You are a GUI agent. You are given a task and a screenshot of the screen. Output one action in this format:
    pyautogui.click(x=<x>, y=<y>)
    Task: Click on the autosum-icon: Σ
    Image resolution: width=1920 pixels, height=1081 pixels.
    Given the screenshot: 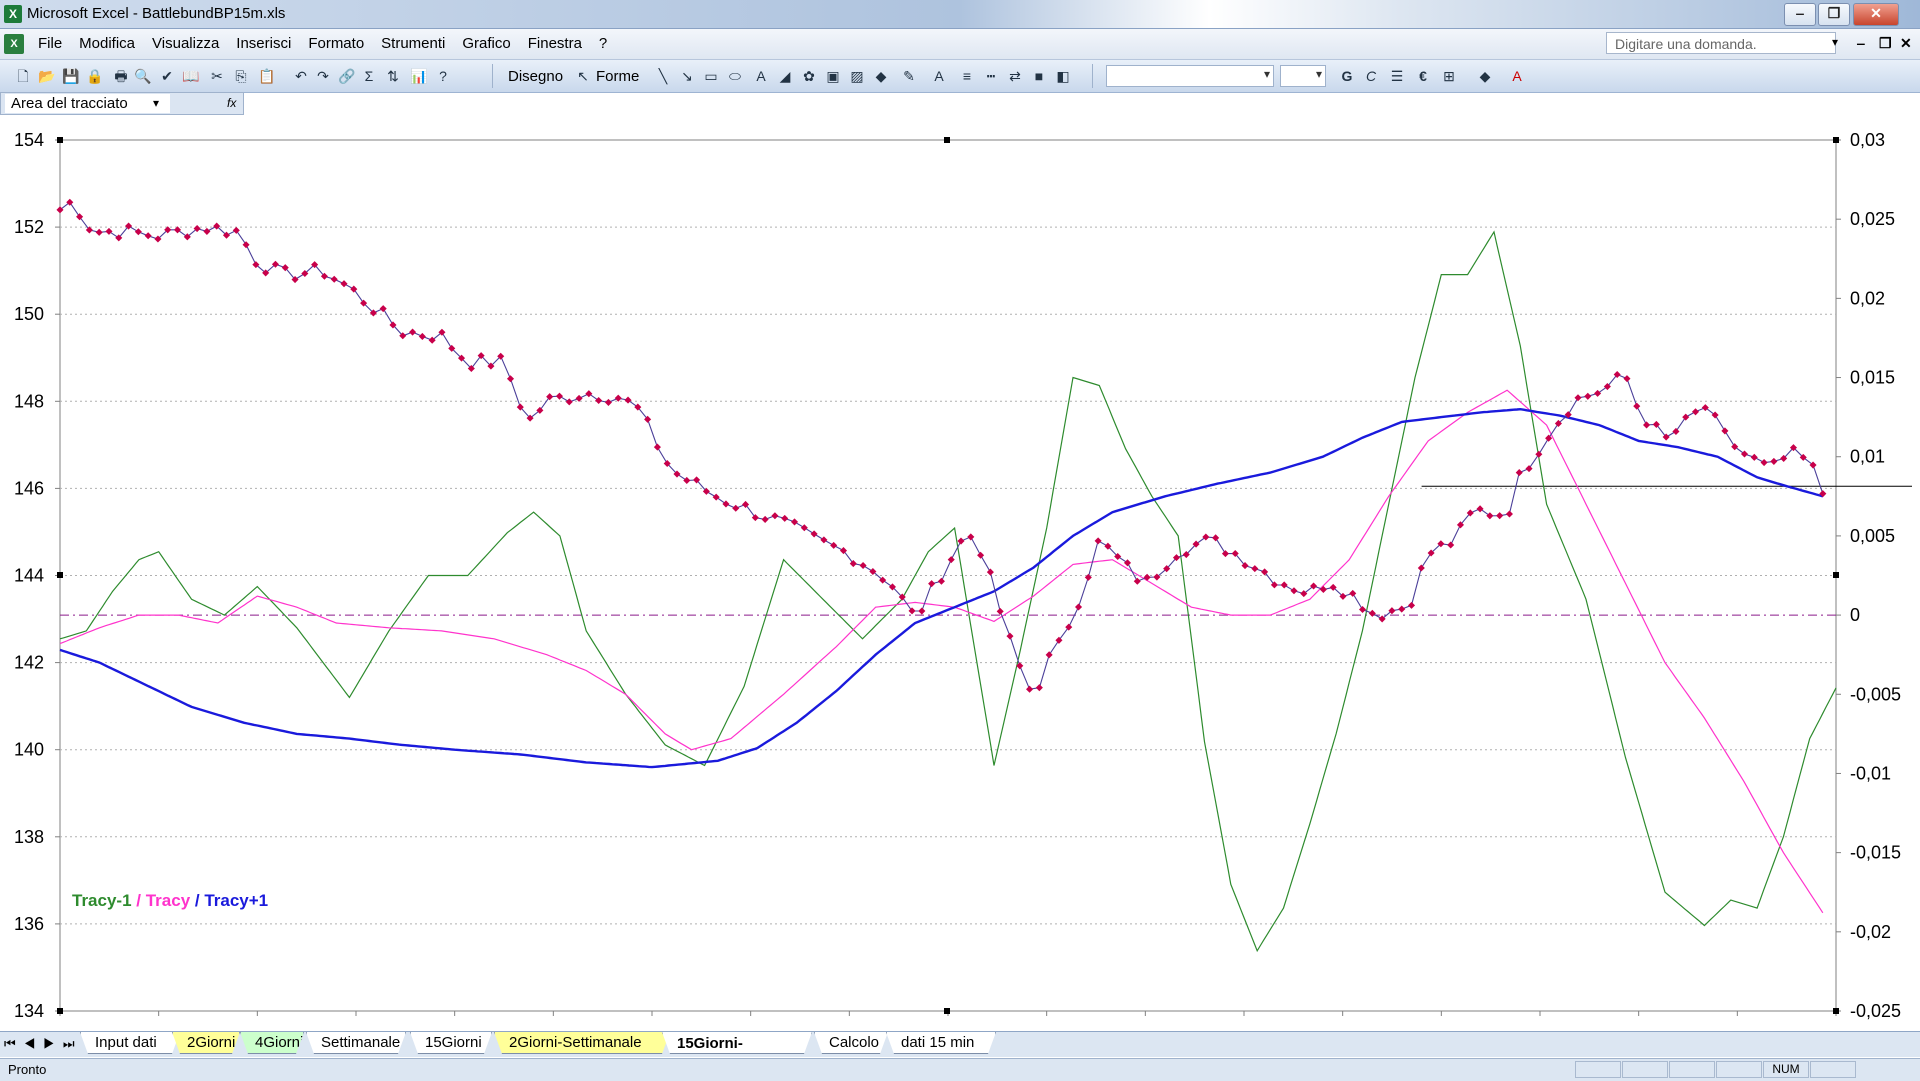 What is the action you would take?
    pyautogui.click(x=369, y=76)
    